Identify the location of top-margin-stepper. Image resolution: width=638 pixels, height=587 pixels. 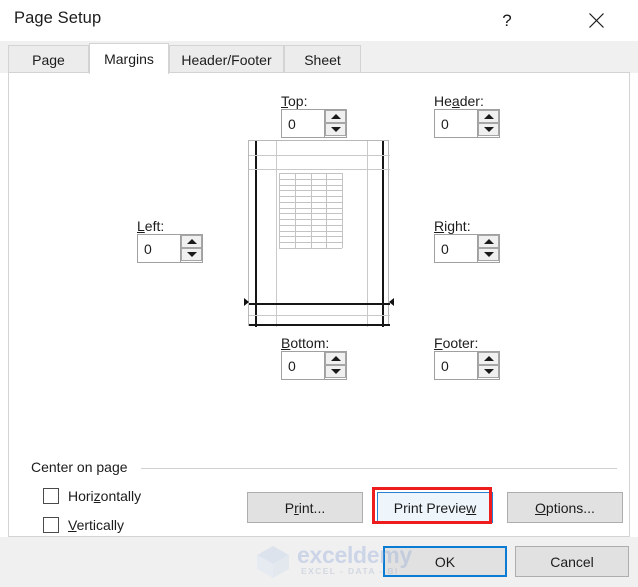
(314, 123).